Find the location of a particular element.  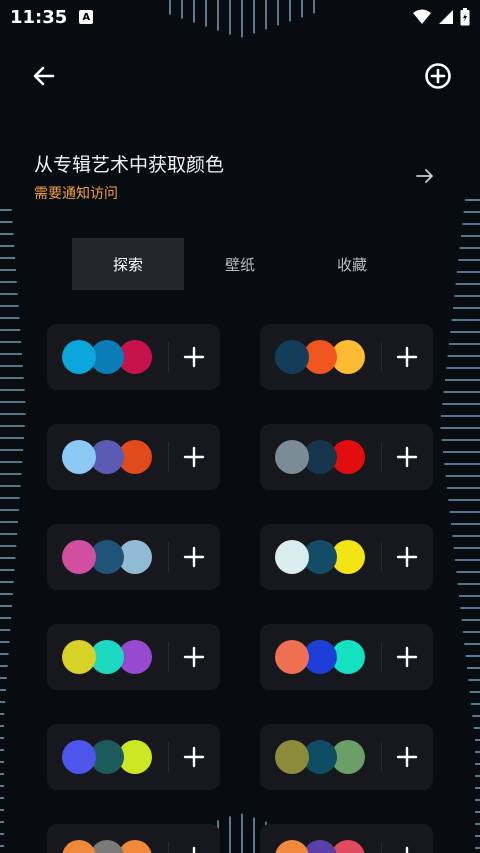

notification-access-subtitle: 需要通知访问 is located at coordinates (76, 194).